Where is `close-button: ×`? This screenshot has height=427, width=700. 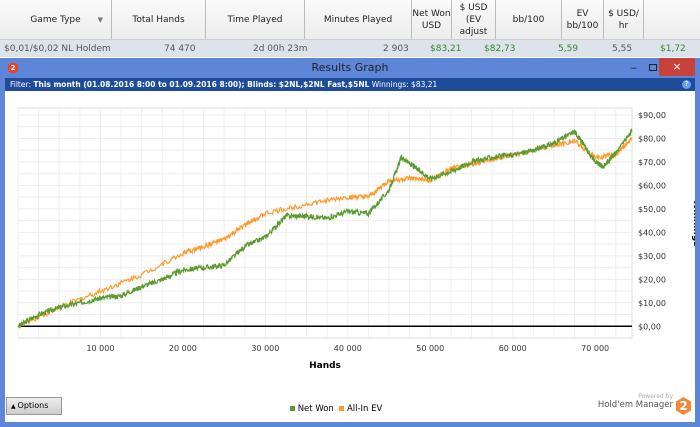 close-button: × is located at coordinates (677, 67).